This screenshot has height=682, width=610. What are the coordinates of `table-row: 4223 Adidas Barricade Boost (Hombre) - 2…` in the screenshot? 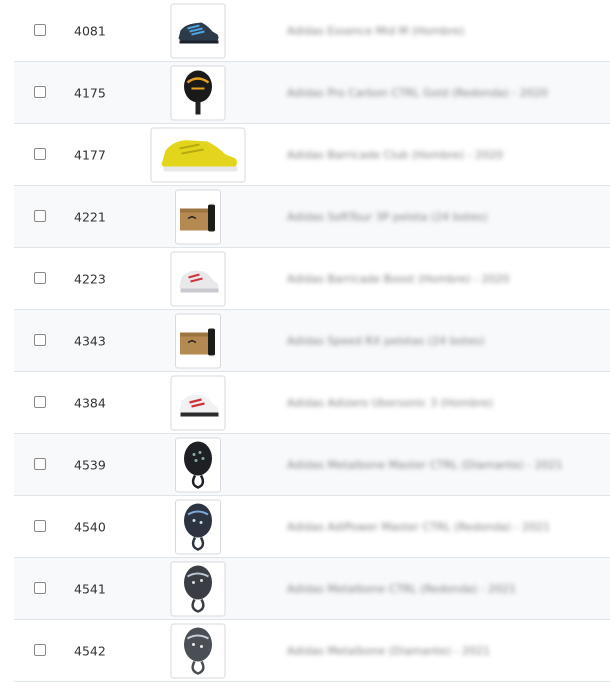 It's located at (312, 279).